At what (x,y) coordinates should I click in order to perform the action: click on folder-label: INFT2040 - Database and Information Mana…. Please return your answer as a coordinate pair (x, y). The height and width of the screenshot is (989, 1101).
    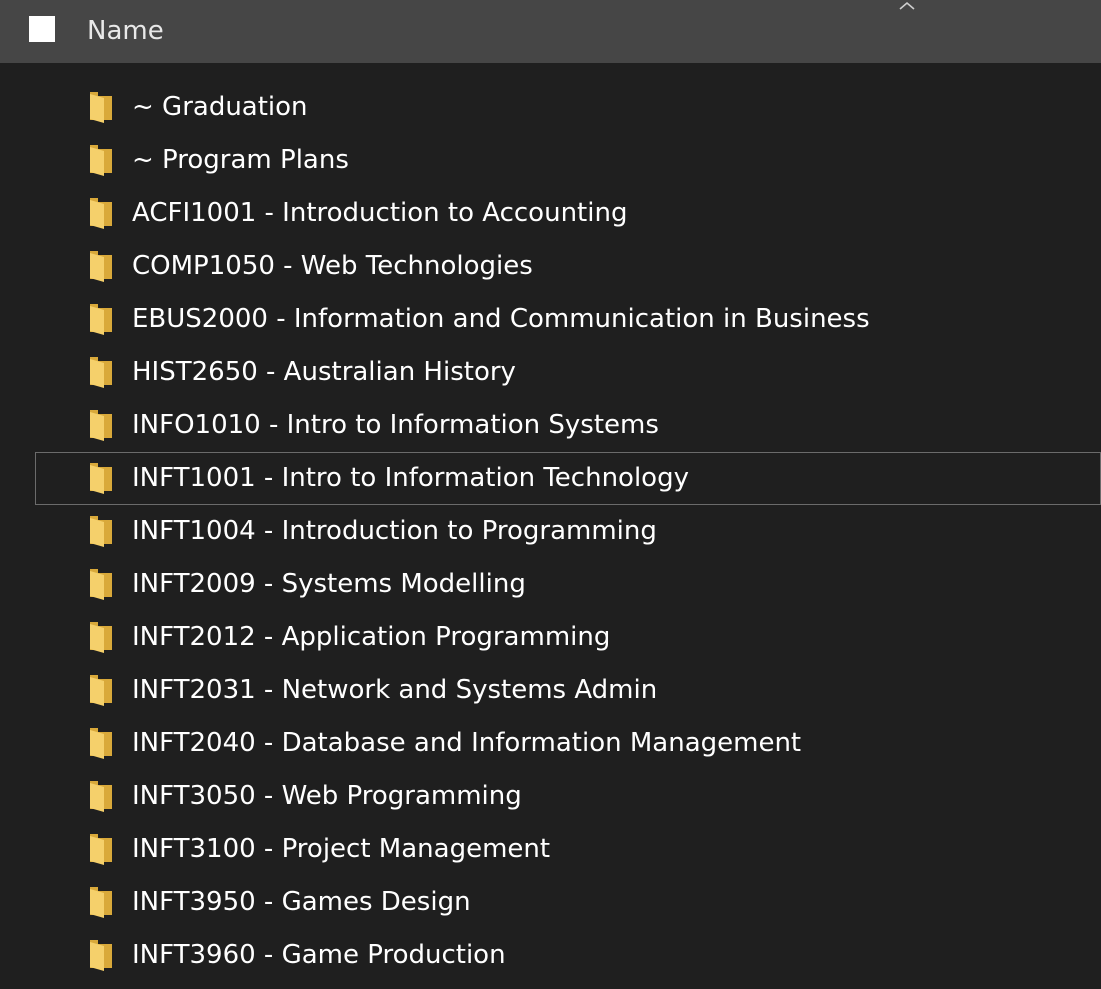
    Looking at the image, I should click on (467, 743).